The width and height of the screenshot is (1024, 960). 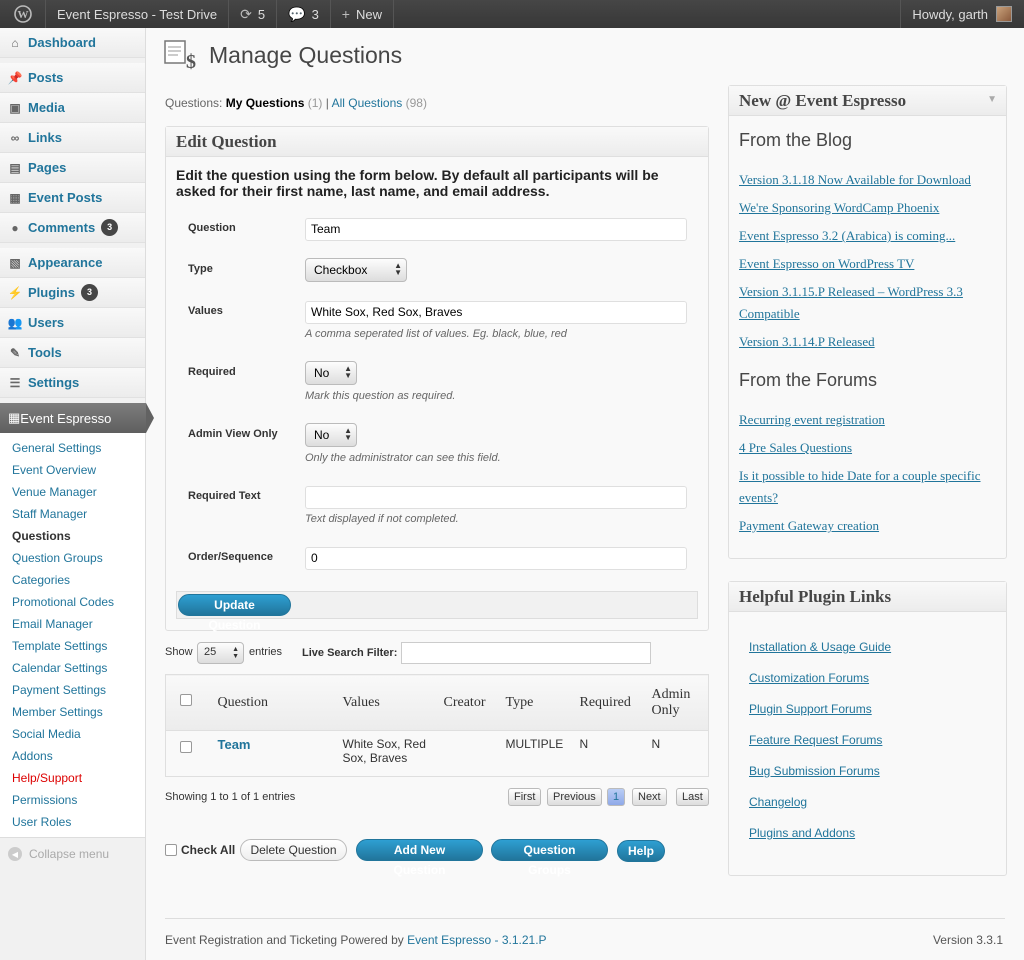 I want to click on delete-question-button: Delete Question, so click(x=293, y=850).